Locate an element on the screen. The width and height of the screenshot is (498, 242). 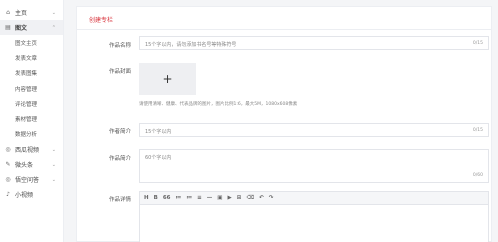
eraser-icon: ⌫ is located at coordinates (250, 198).